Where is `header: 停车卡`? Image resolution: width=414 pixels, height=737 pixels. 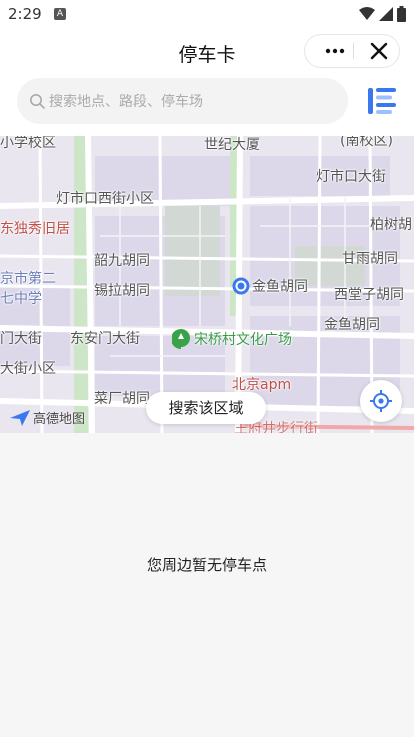
header: 停车卡 is located at coordinates (207, 52).